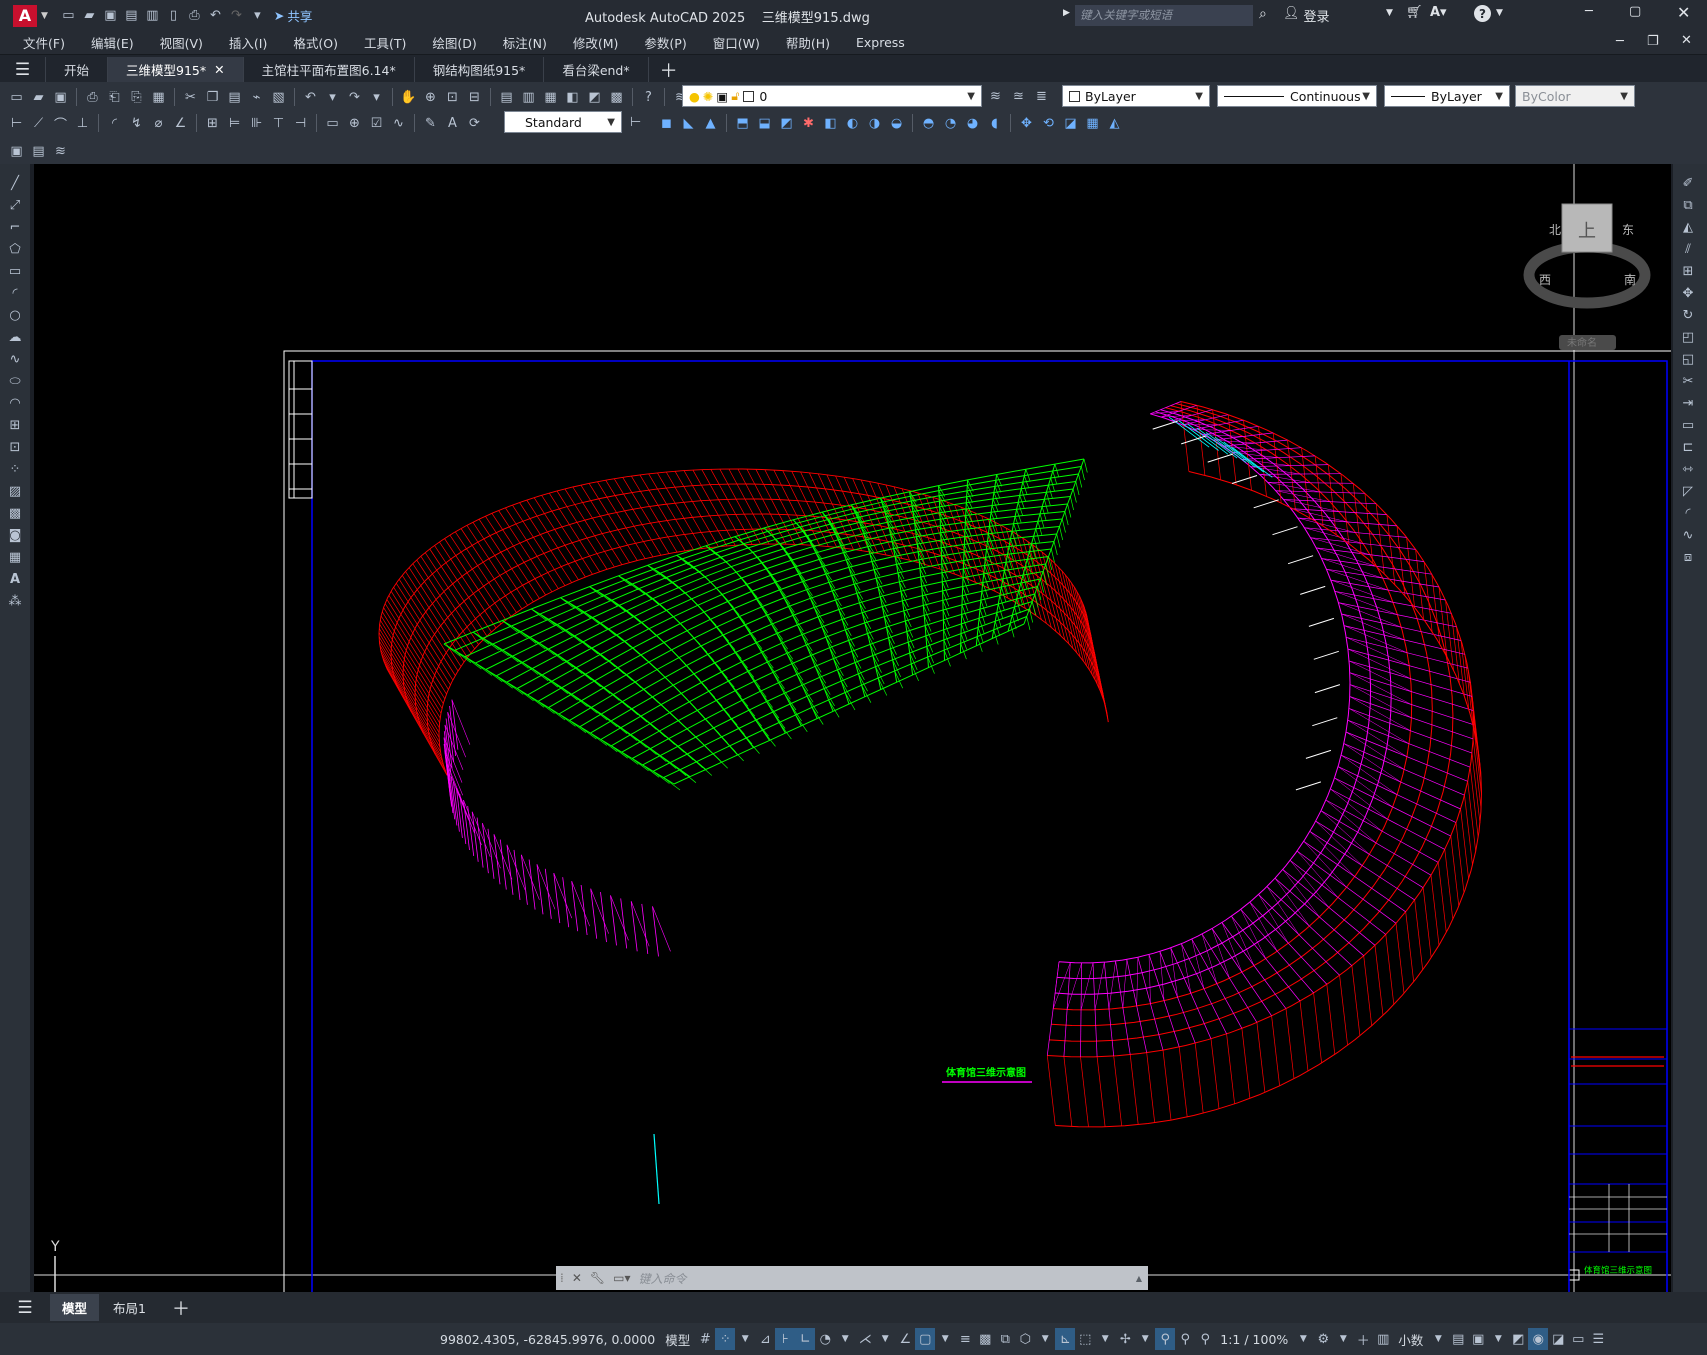 This screenshot has height=1355, width=1707. Describe the element at coordinates (596, 69) in the screenshot. I see `tab-stand-beam: 看台梁end*` at that location.